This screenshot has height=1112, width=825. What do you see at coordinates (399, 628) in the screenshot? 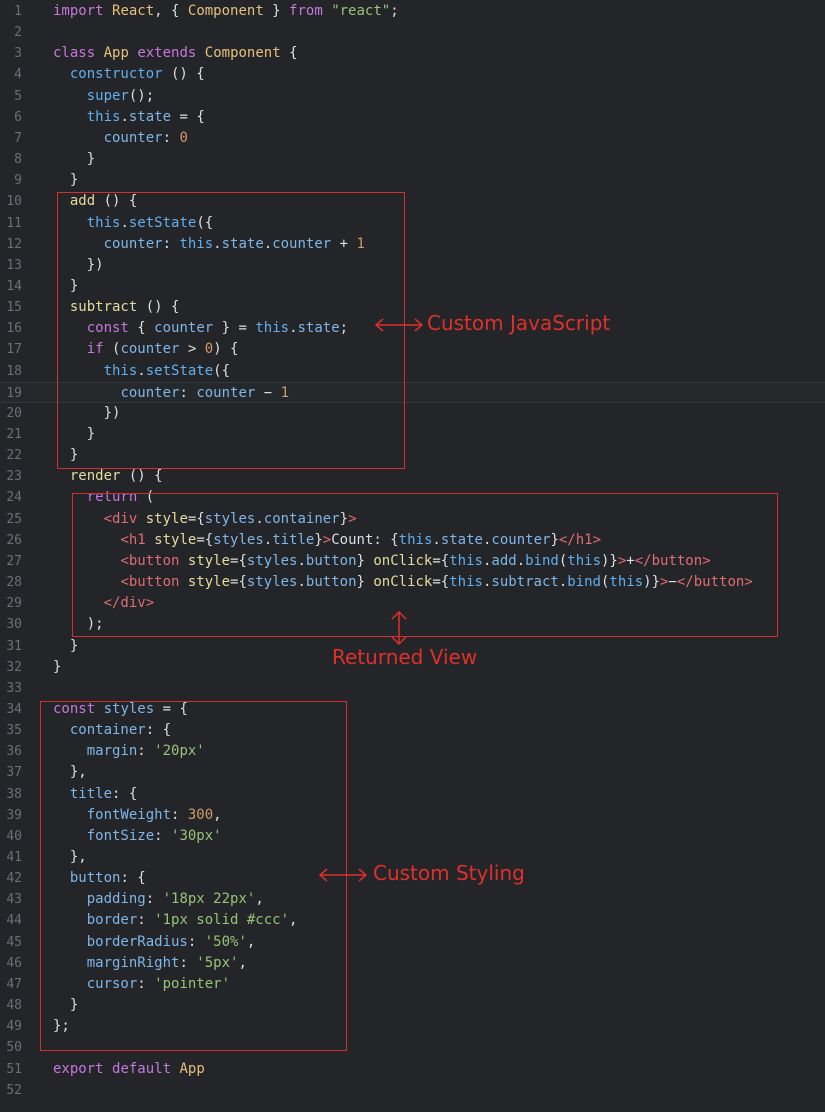
I see `double-arrow-vertical-icon` at bounding box center [399, 628].